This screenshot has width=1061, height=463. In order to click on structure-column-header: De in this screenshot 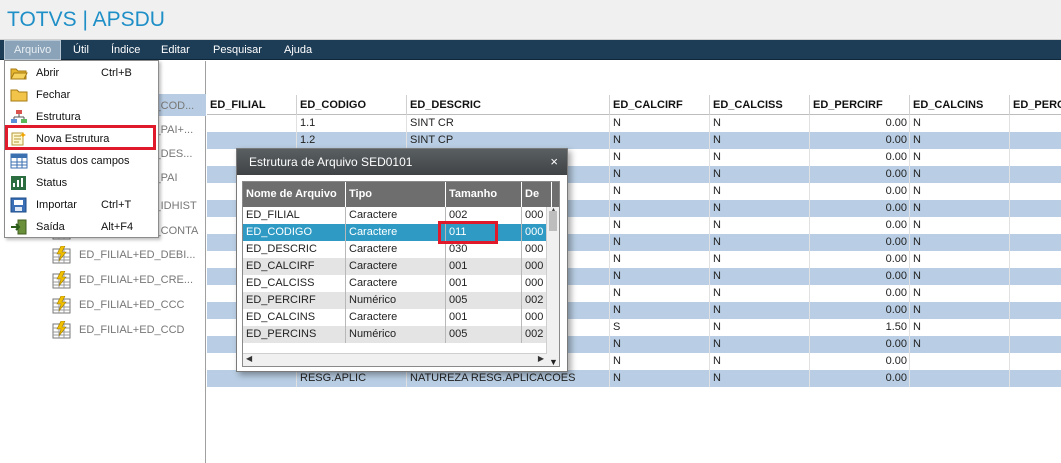, I will do `click(537, 194)`.